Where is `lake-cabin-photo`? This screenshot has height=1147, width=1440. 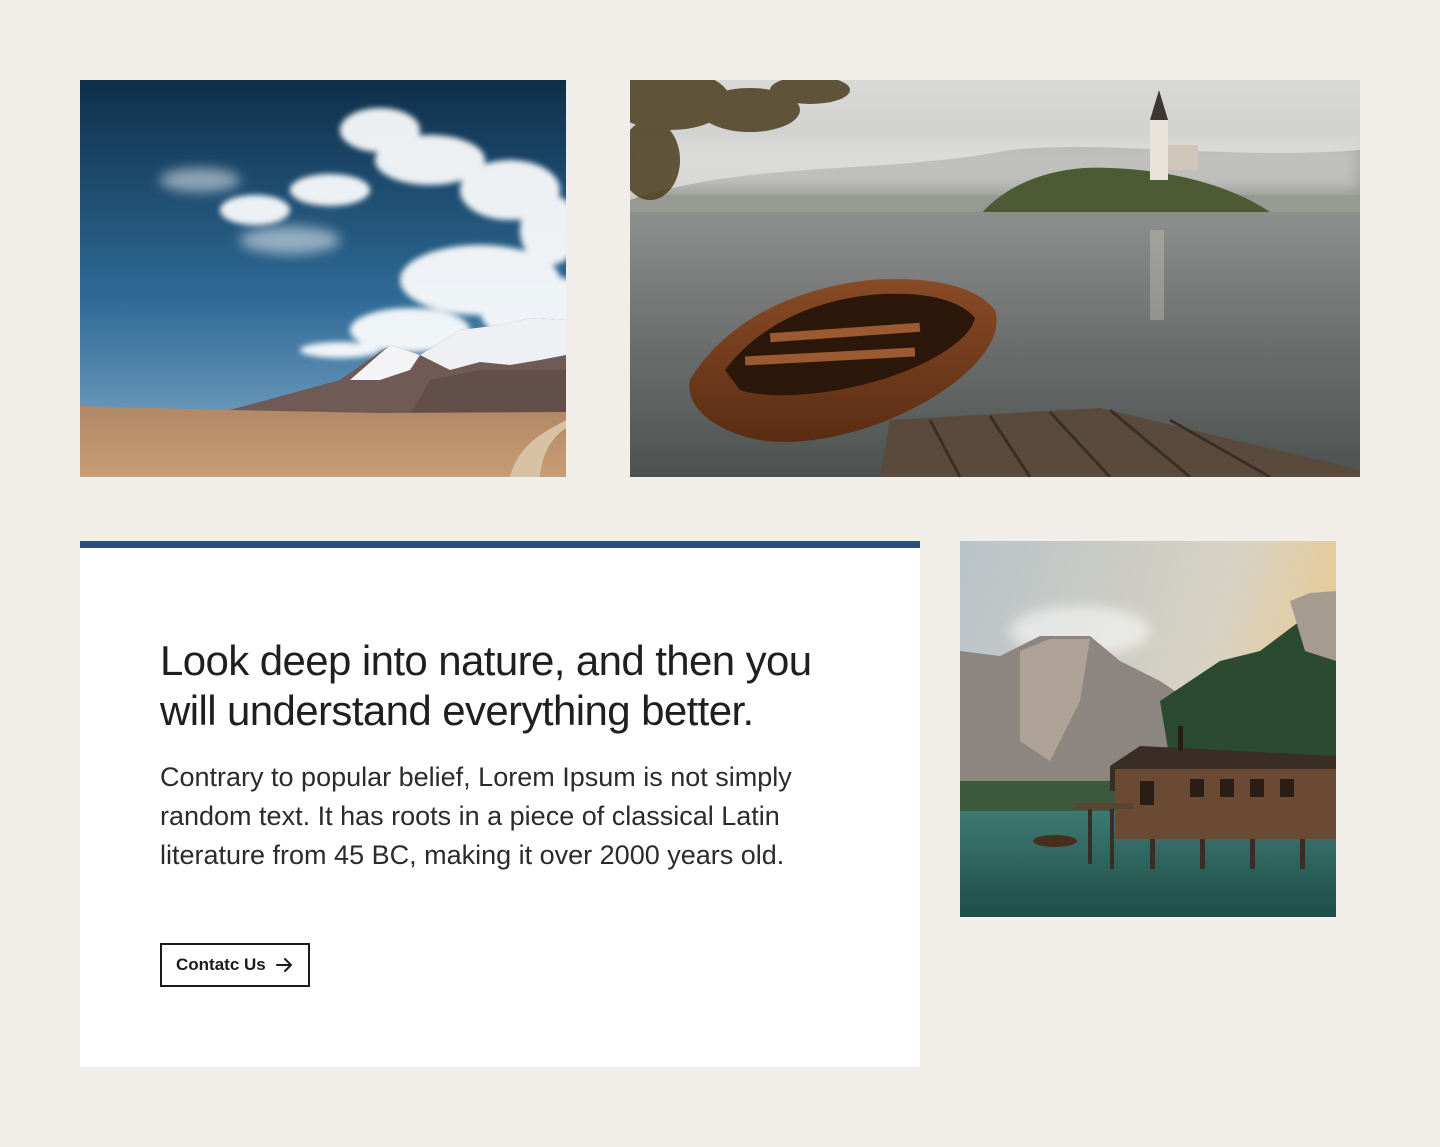
lake-cabin-photo is located at coordinates (1148, 729).